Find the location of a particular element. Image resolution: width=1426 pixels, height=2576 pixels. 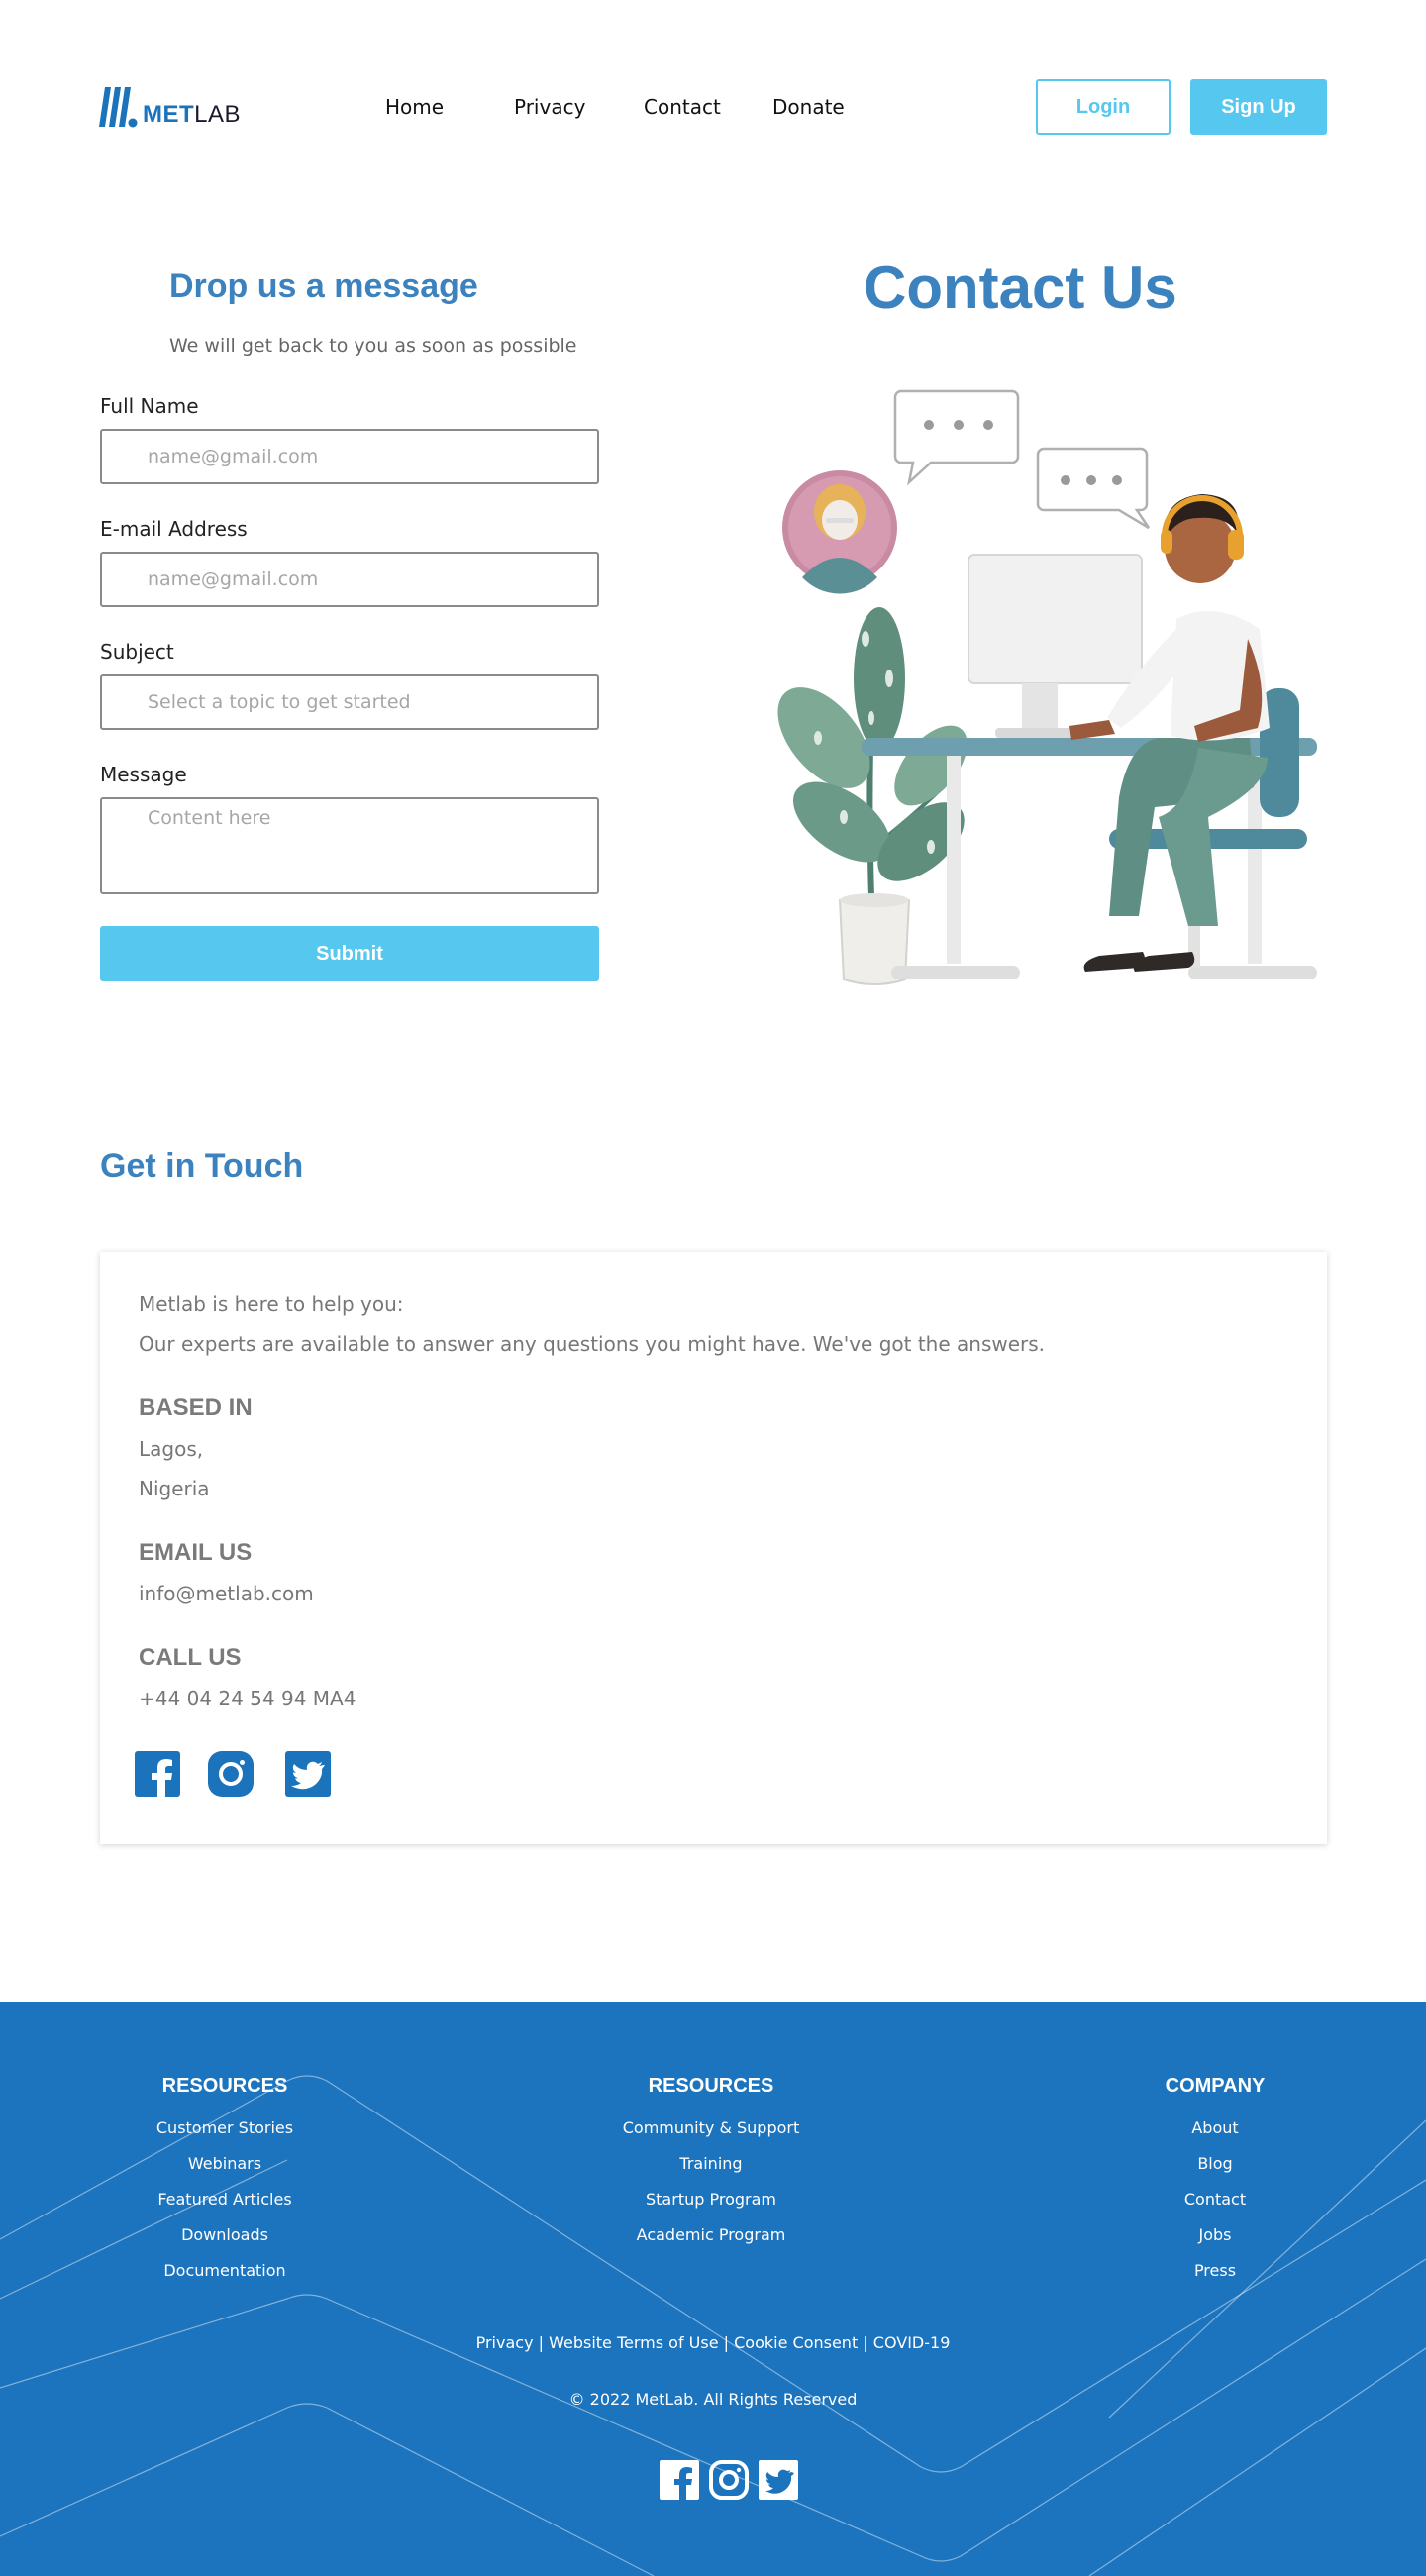

footer-link: Jobs is located at coordinates (1215, 2235).